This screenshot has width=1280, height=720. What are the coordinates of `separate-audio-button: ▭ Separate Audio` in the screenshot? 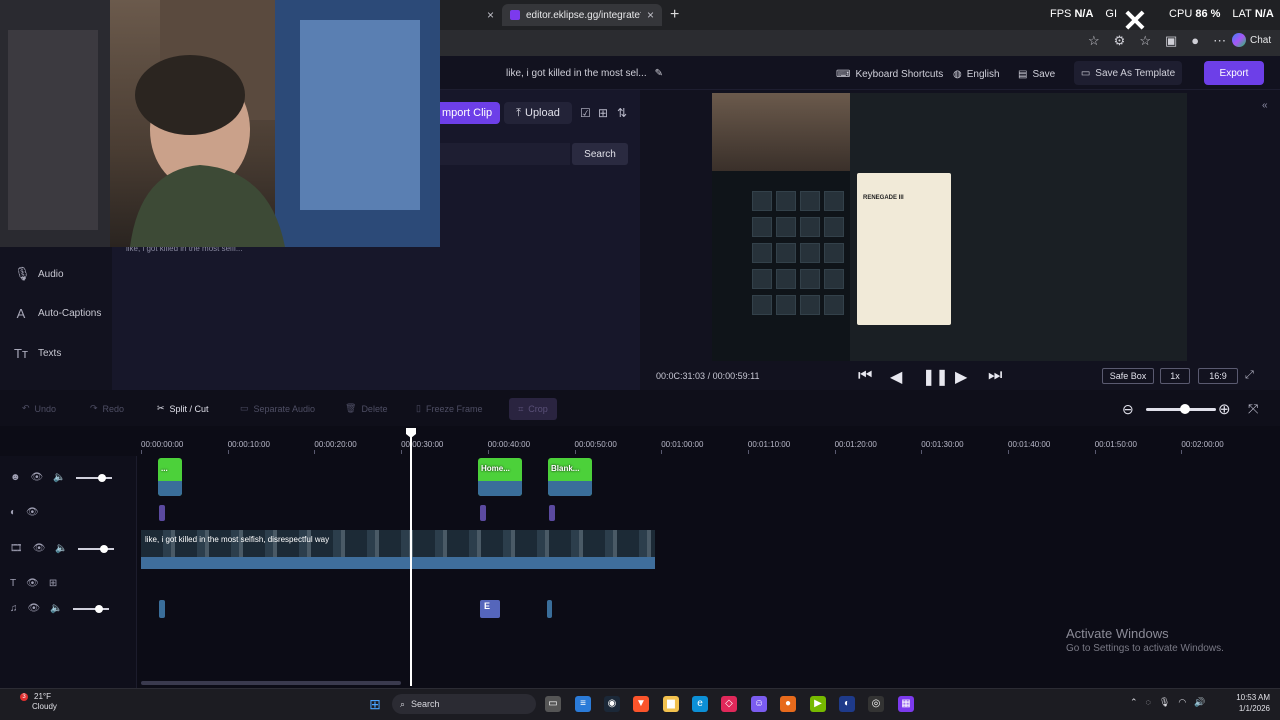 It's located at (277, 408).